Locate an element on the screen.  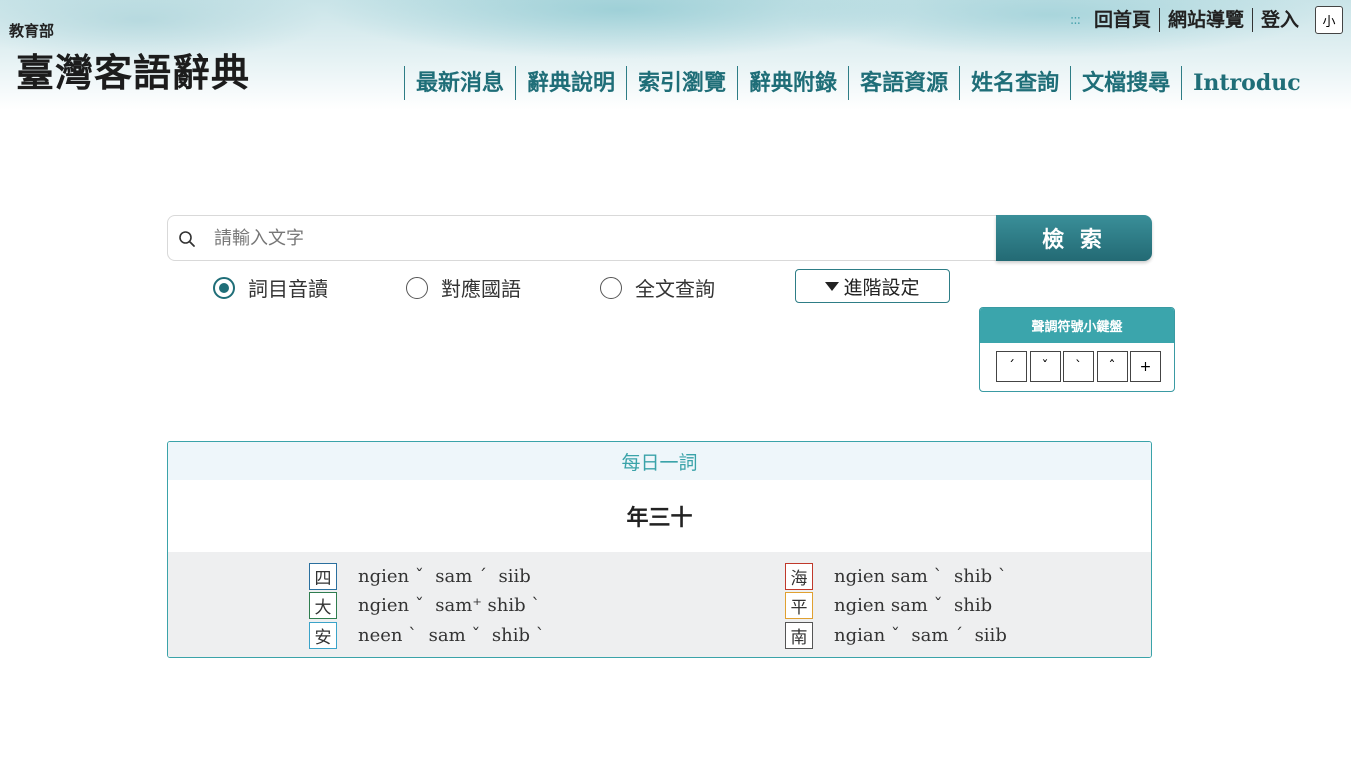
pronunciation-row-raoping-an: 安 neen ˋ sam ˇ shib ˋ is located at coordinates (427, 635).